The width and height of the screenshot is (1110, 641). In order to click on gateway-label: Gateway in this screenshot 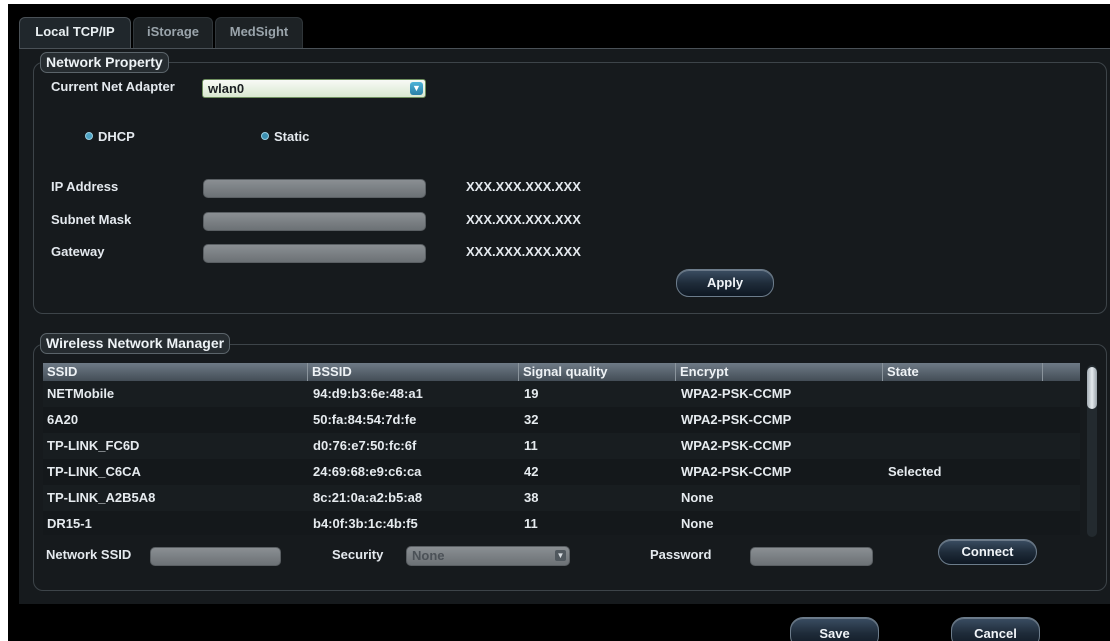, I will do `click(78, 251)`.